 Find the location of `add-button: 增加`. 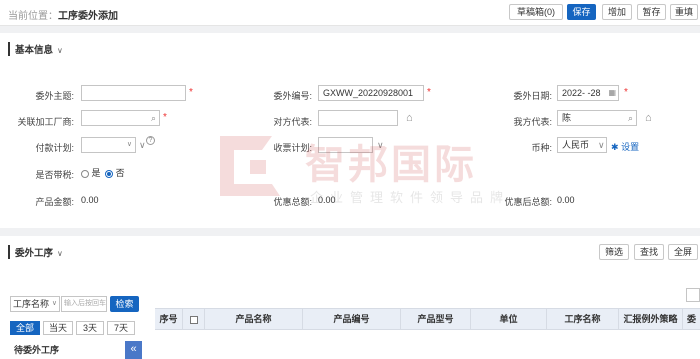

add-button: 增加 is located at coordinates (617, 12).